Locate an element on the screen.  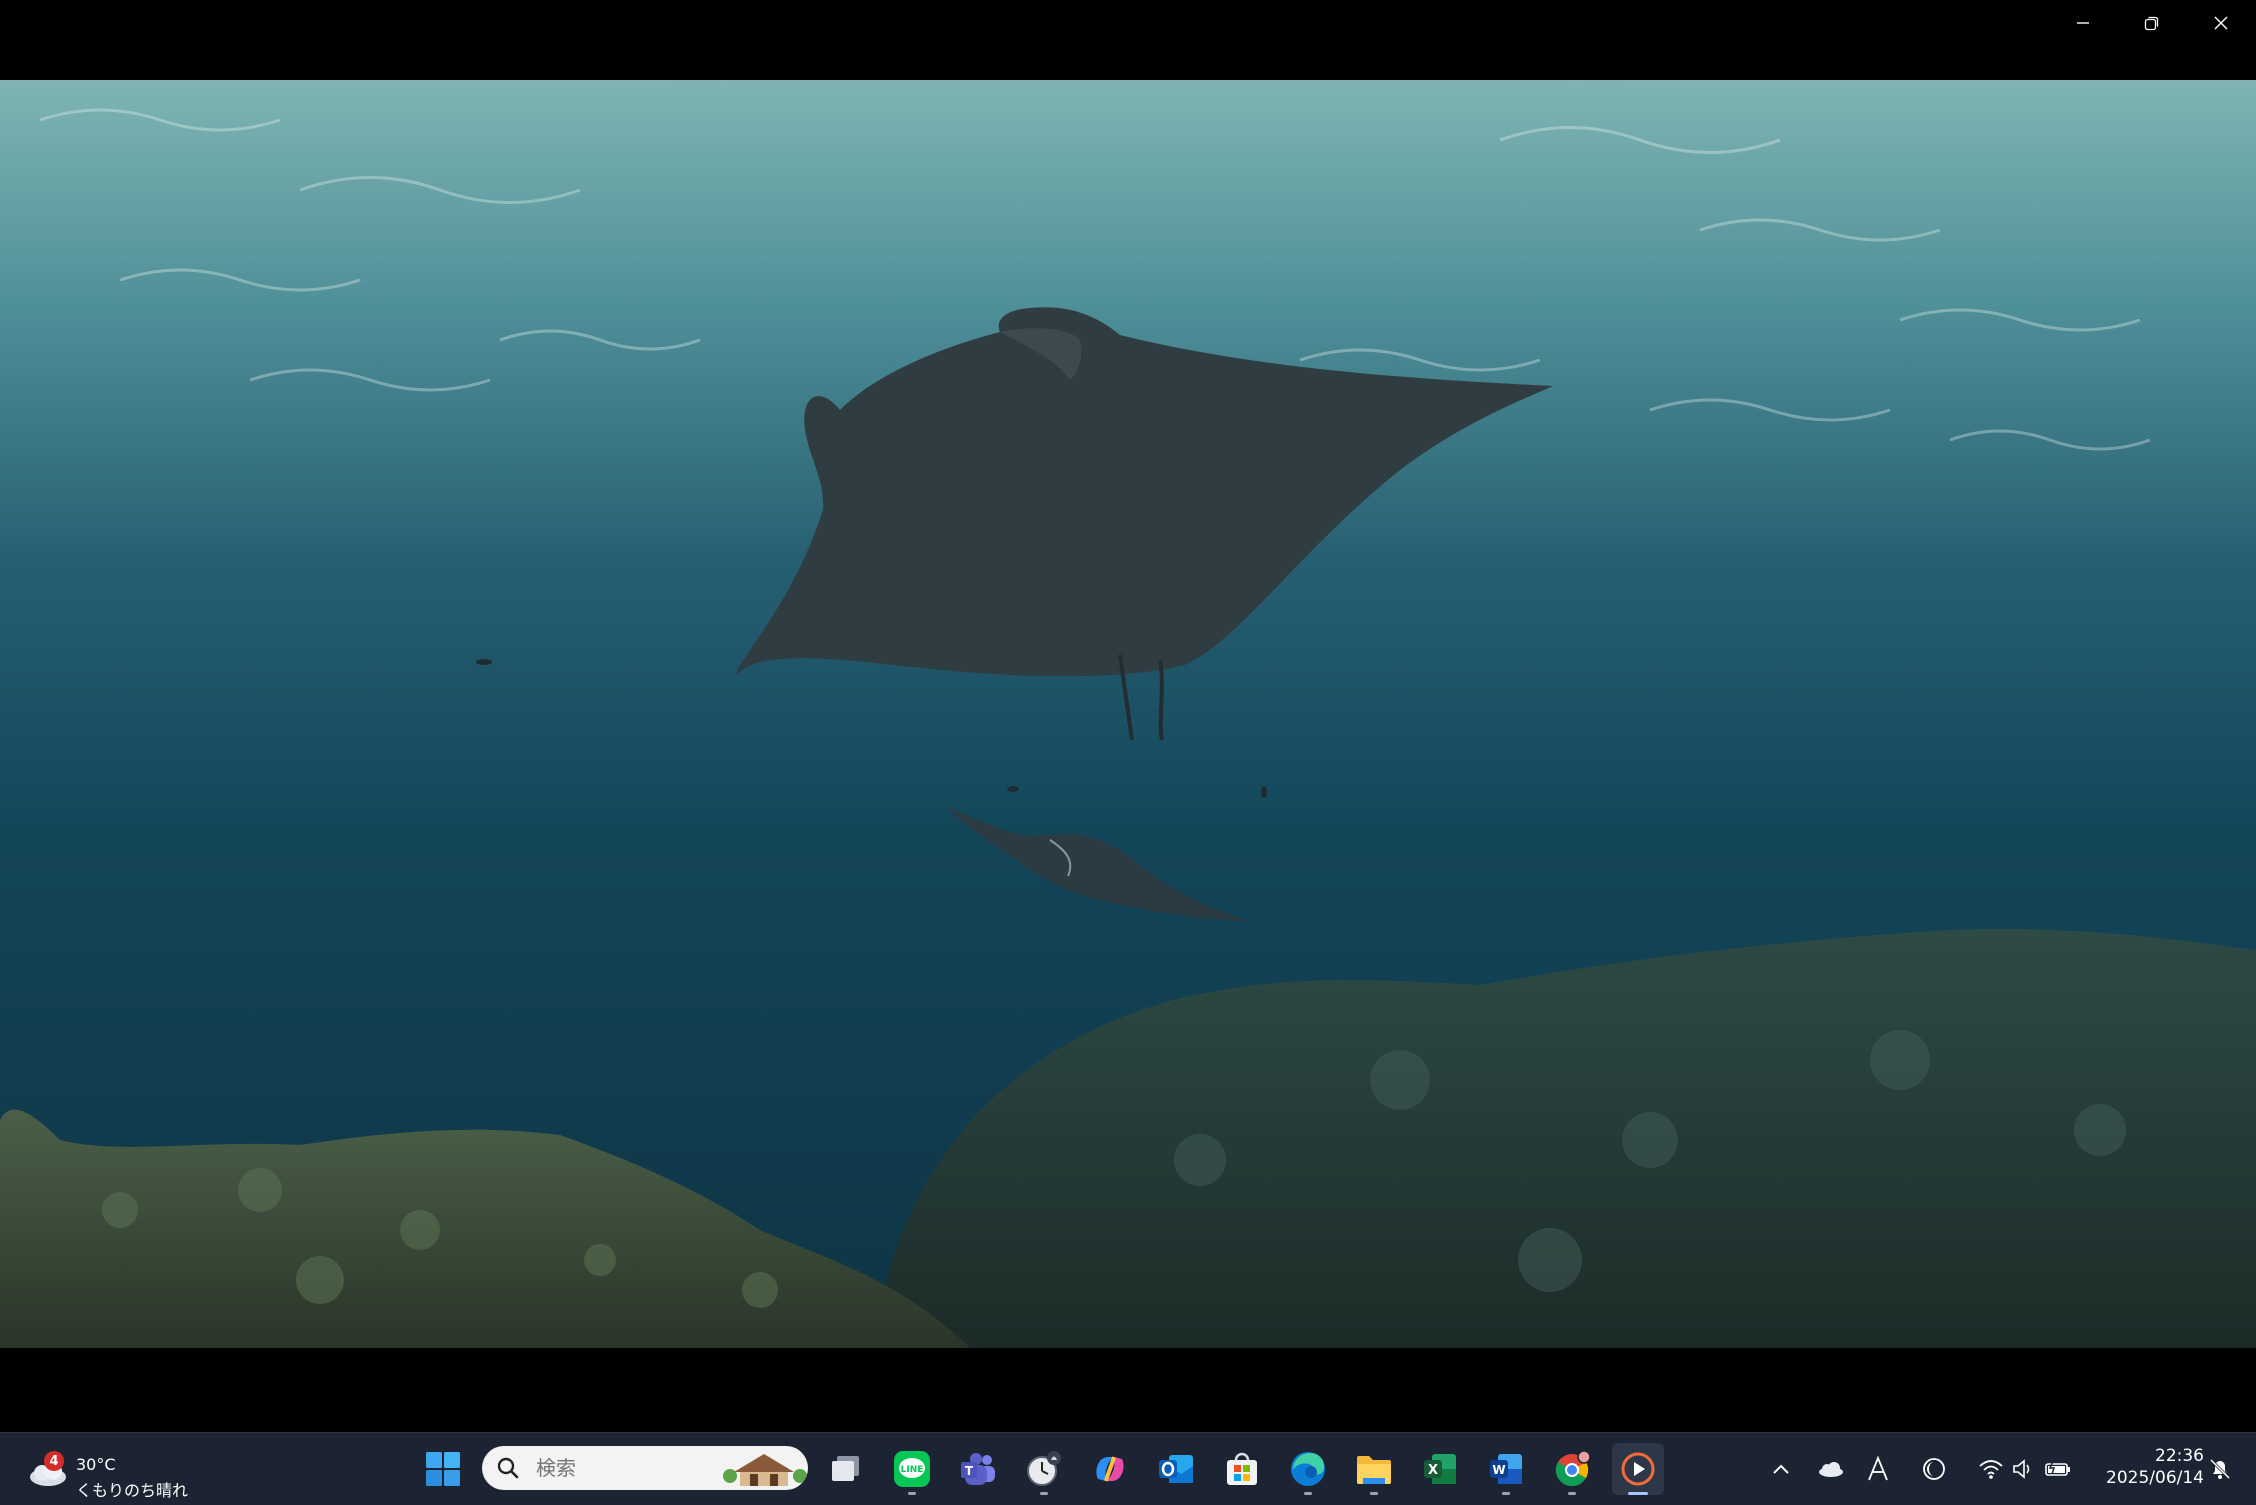
line-app-icon: LINE is located at coordinates (912, 1469).